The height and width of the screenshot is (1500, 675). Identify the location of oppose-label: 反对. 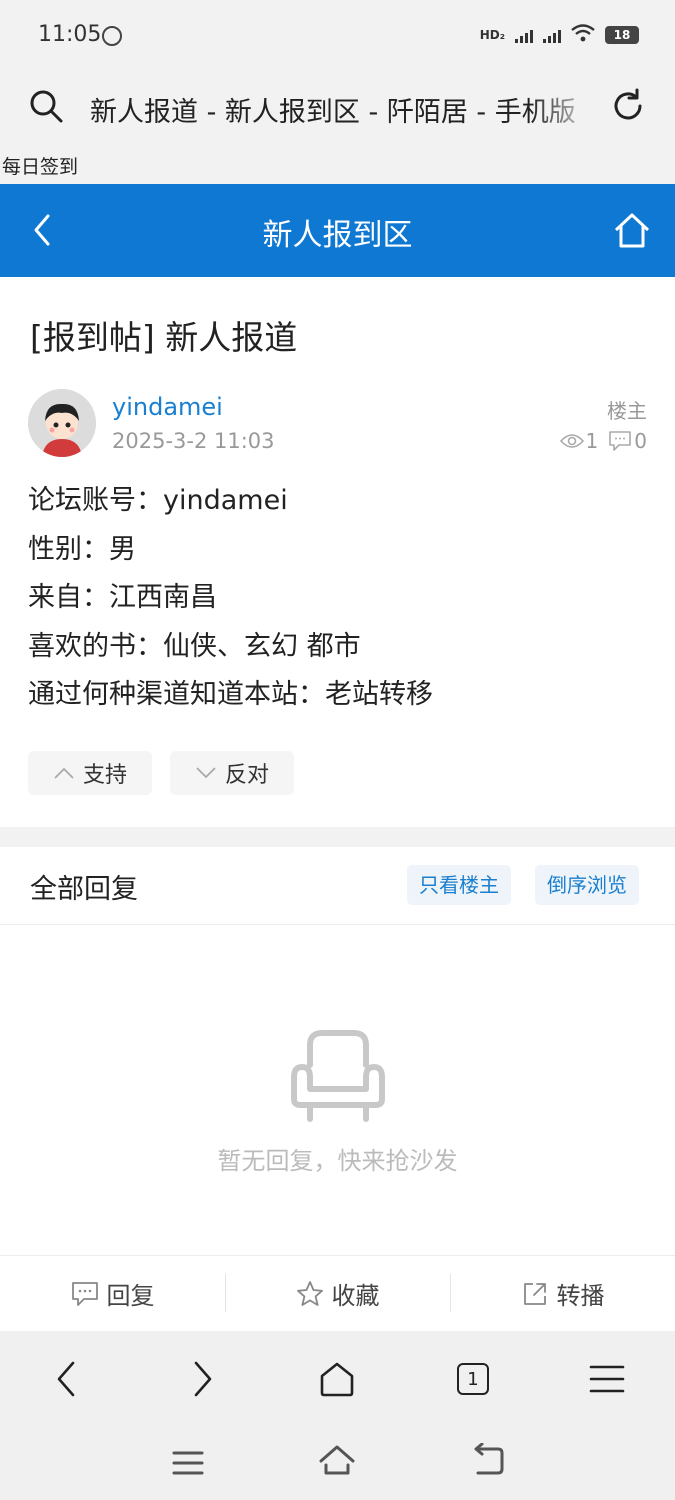
(246, 775).